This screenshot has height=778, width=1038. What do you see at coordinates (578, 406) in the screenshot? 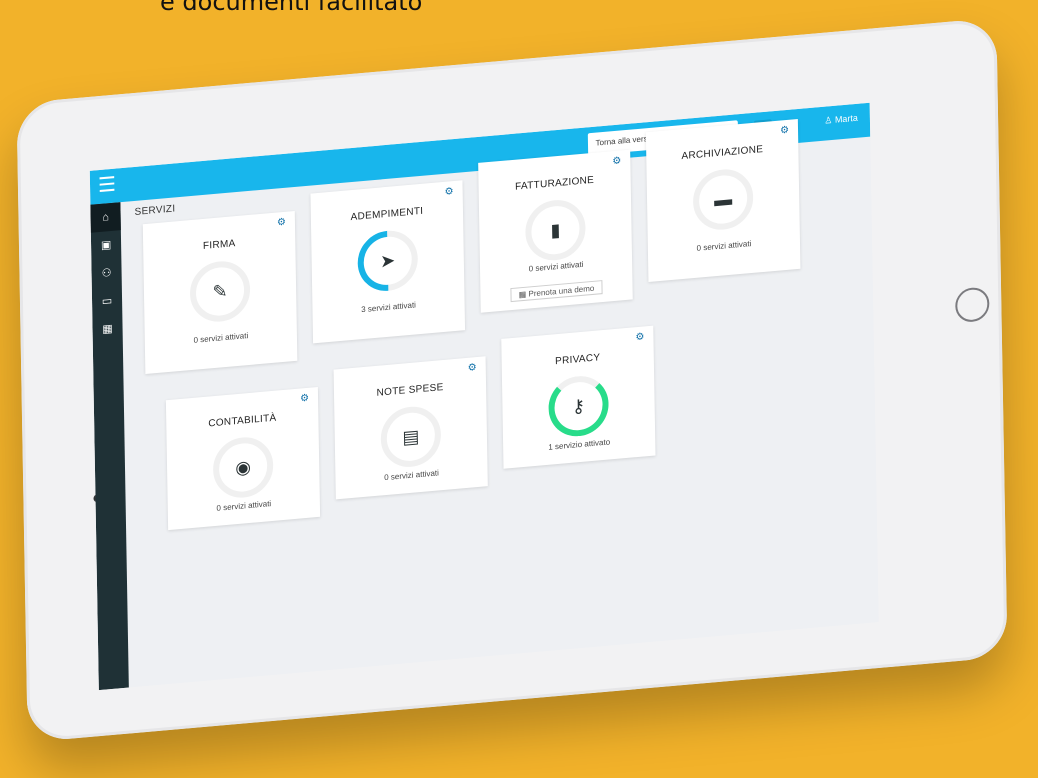
I see `key-icon: ⚷` at bounding box center [578, 406].